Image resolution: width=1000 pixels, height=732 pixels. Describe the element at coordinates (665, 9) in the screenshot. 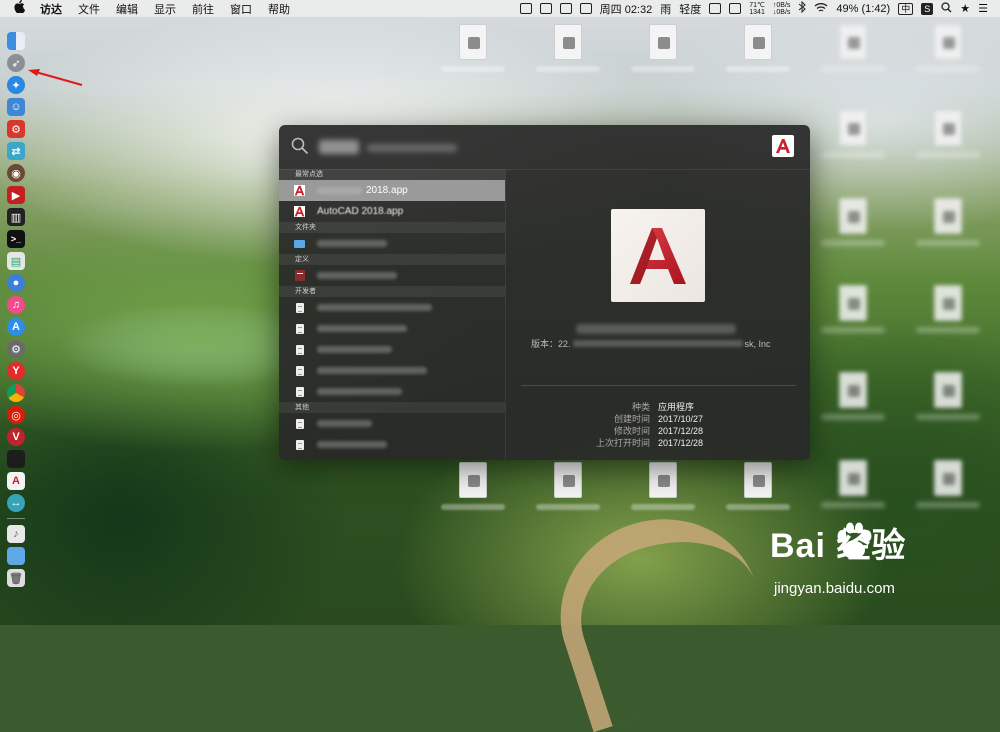

I see `weather-status: 雨` at that location.